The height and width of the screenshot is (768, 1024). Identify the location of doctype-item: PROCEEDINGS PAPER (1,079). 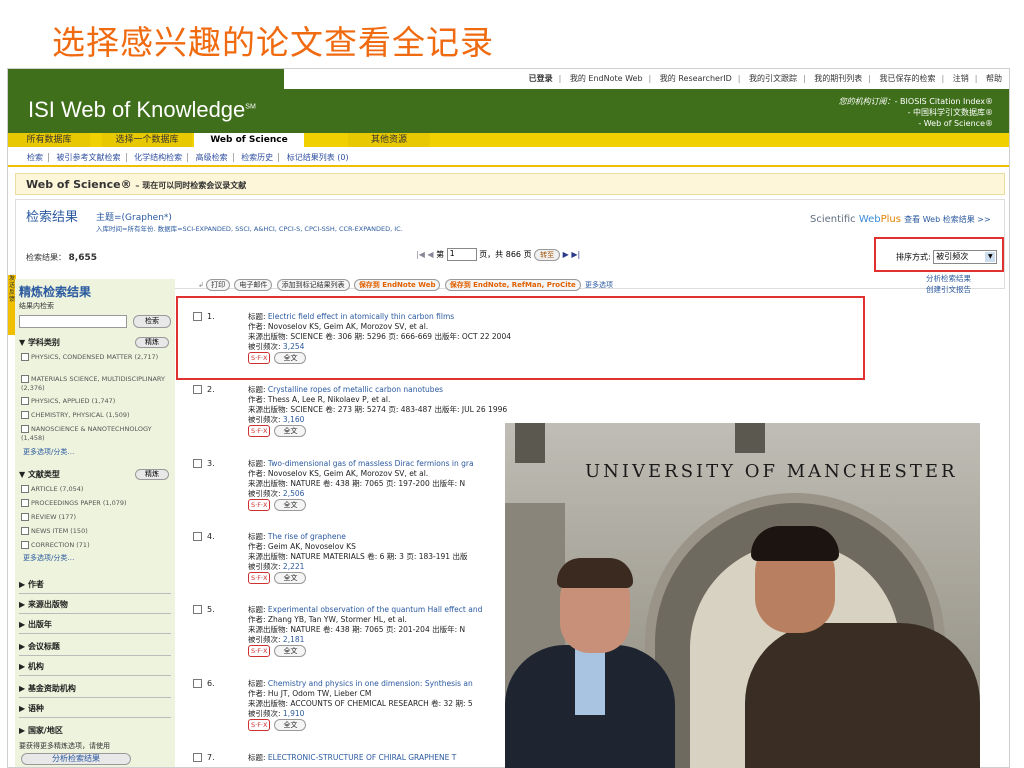
(96, 503).